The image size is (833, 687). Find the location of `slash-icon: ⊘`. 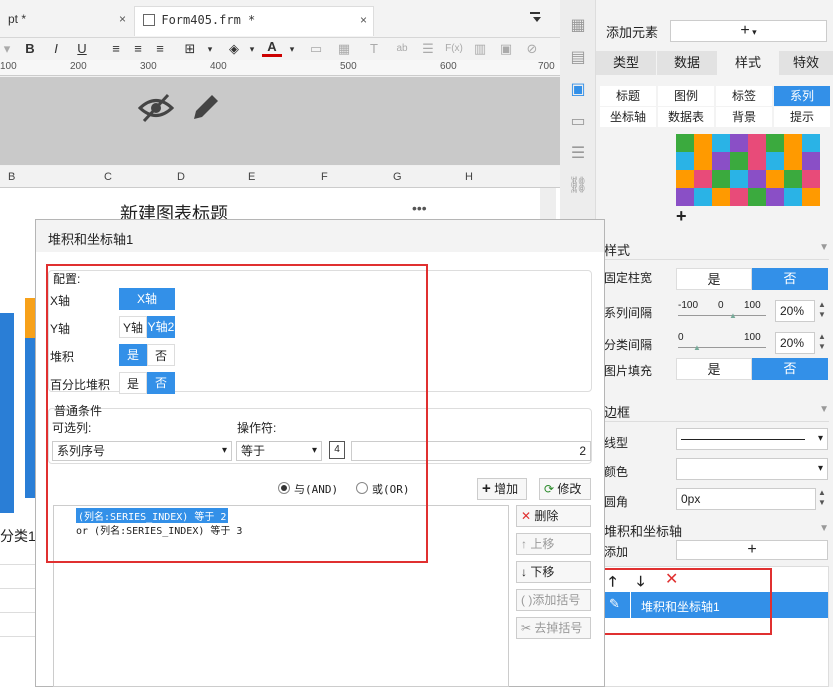

slash-icon: ⊘ is located at coordinates (532, 49).